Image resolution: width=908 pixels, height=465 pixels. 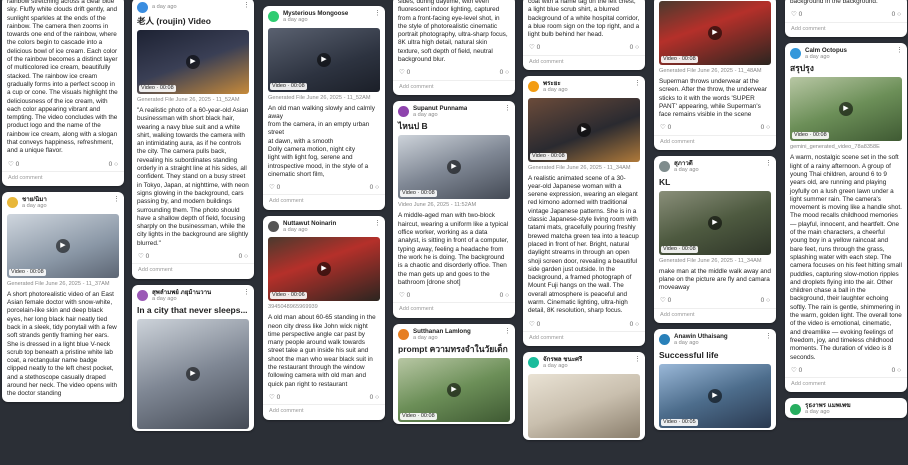 What do you see at coordinates (826, 50) in the screenshot?
I see `user-name: Calm Octopus` at bounding box center [826, 50].